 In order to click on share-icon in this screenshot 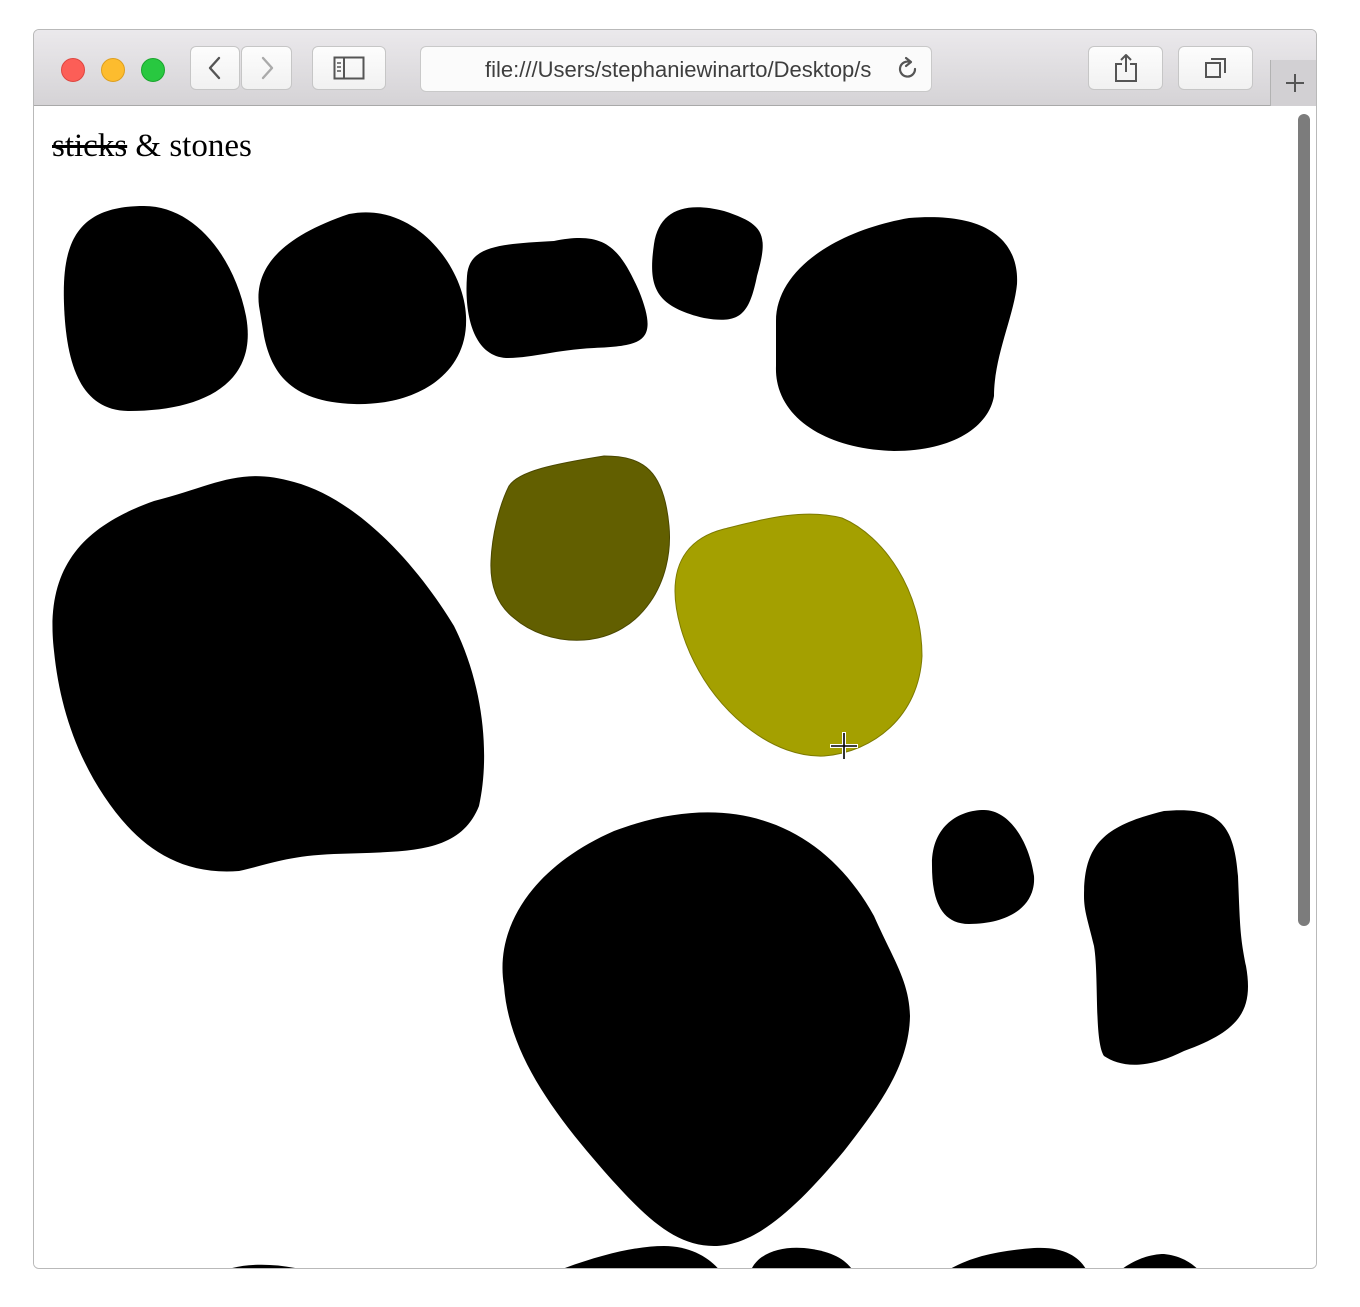, I will do `click(1125, 68)`.